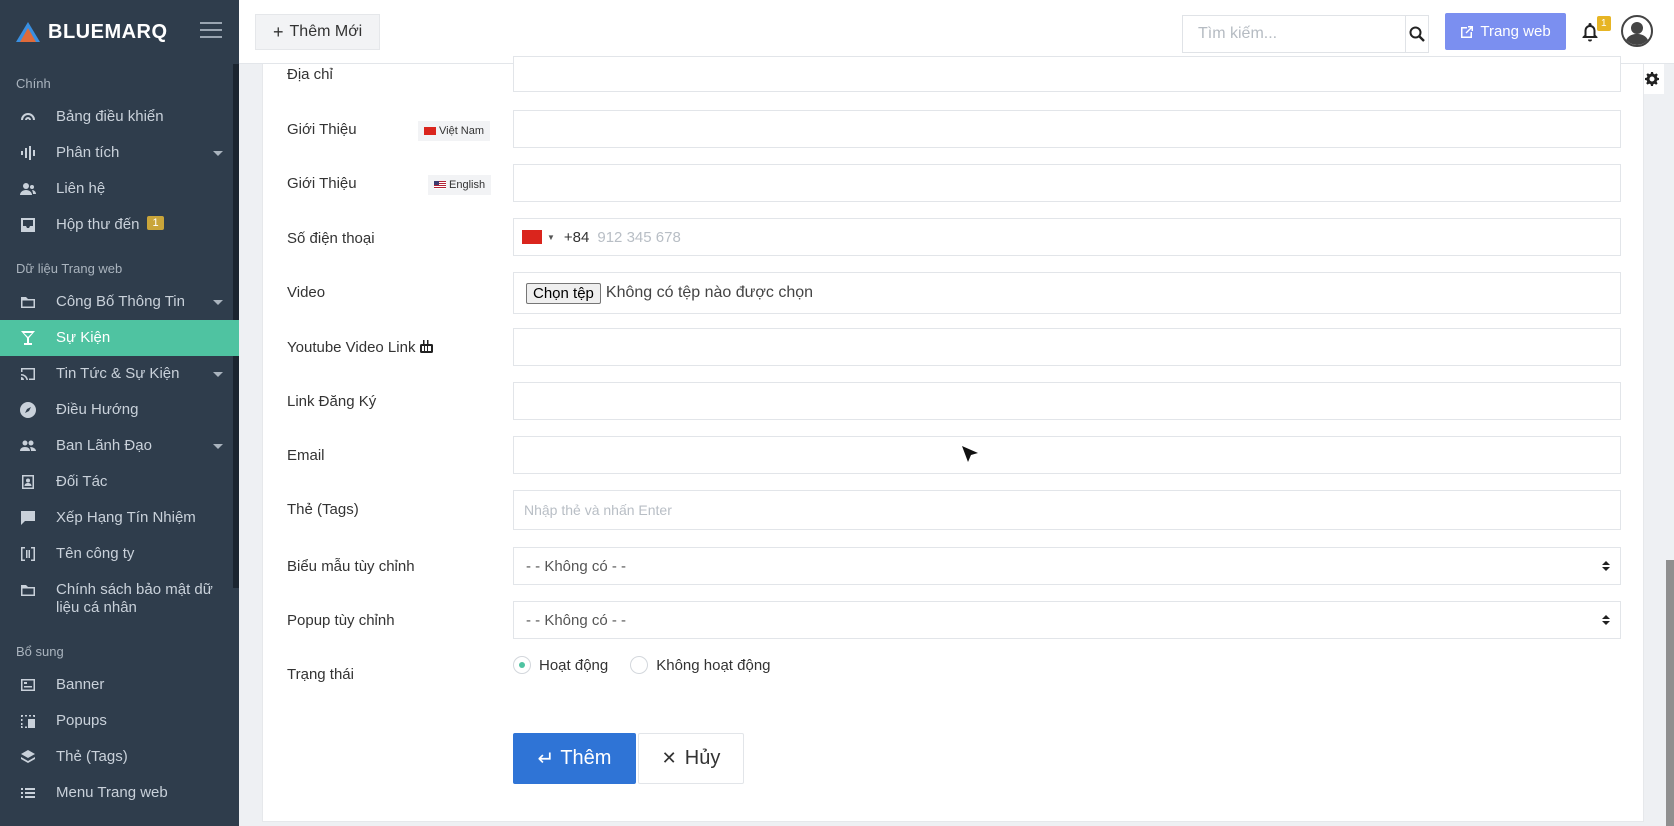 The image size is (1674, 826). Describe the element at coordinates (956, 32) in the screenshot. I see `topbar: + Thêm Mới Trang web 1` at that location.